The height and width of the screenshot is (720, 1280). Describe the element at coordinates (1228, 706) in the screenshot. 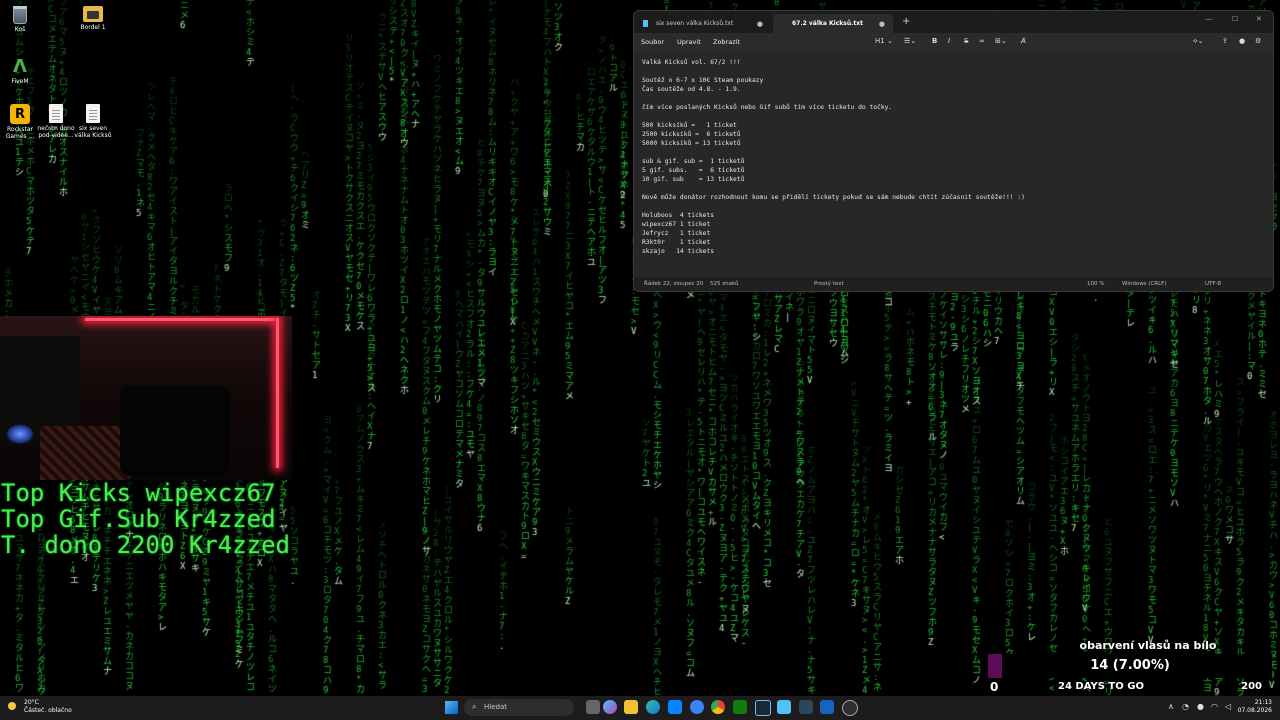

I see `volume-icon: ◁` at that location.